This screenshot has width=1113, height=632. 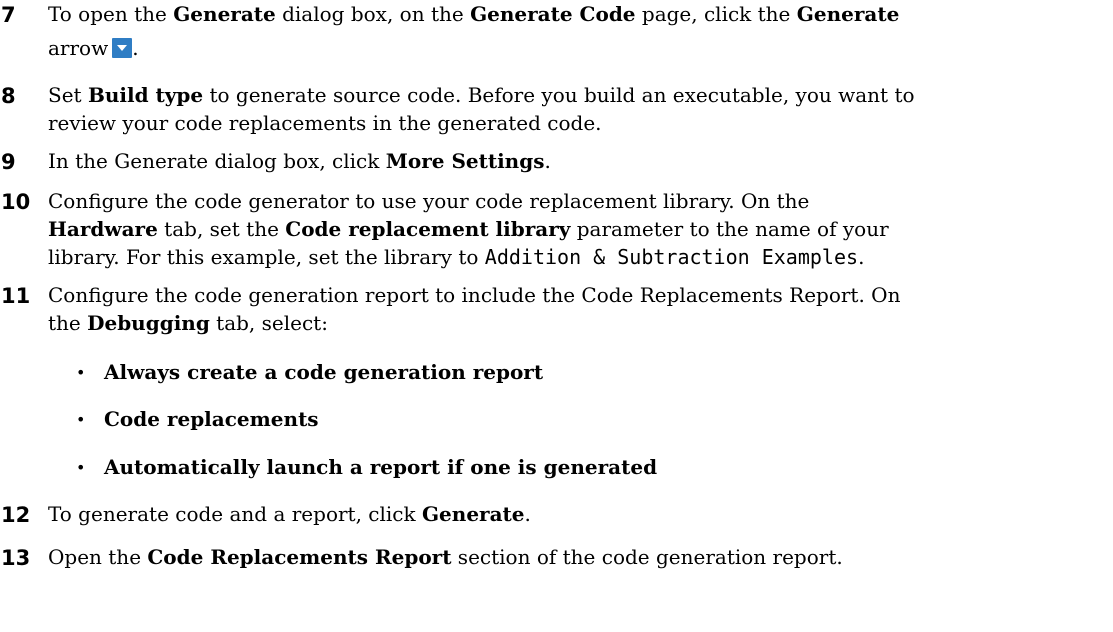 I want to click on step-number: 13, so click(x=16, y=558).